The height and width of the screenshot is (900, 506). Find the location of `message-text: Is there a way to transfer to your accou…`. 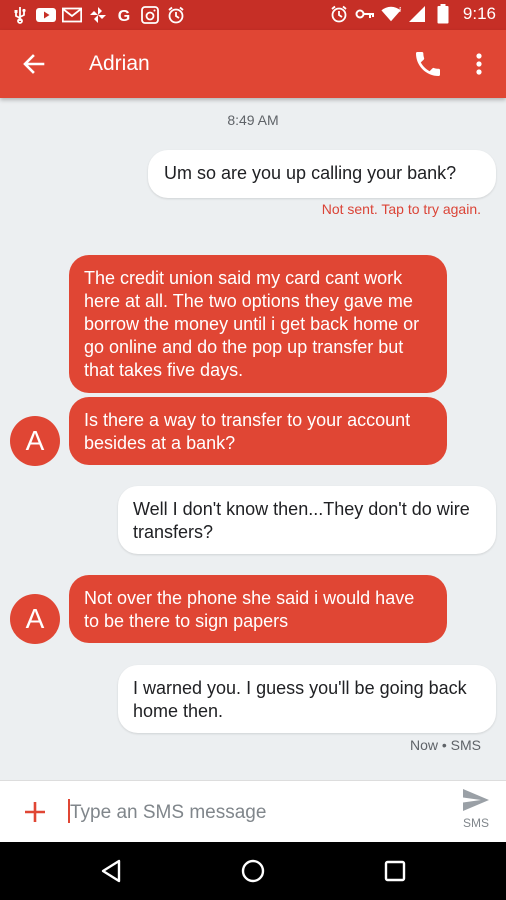

message-text: Is there a way to transfer to your accou… is located at coordinates (247, 431).